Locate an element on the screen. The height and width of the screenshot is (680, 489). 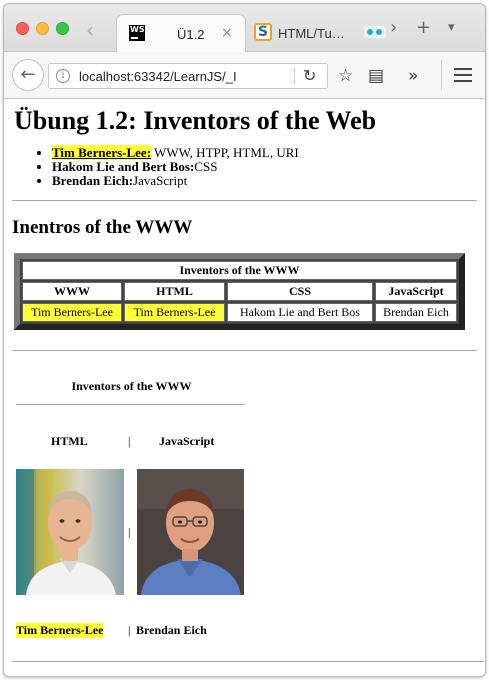
tab-flickr is located at coordinates (374, 33).